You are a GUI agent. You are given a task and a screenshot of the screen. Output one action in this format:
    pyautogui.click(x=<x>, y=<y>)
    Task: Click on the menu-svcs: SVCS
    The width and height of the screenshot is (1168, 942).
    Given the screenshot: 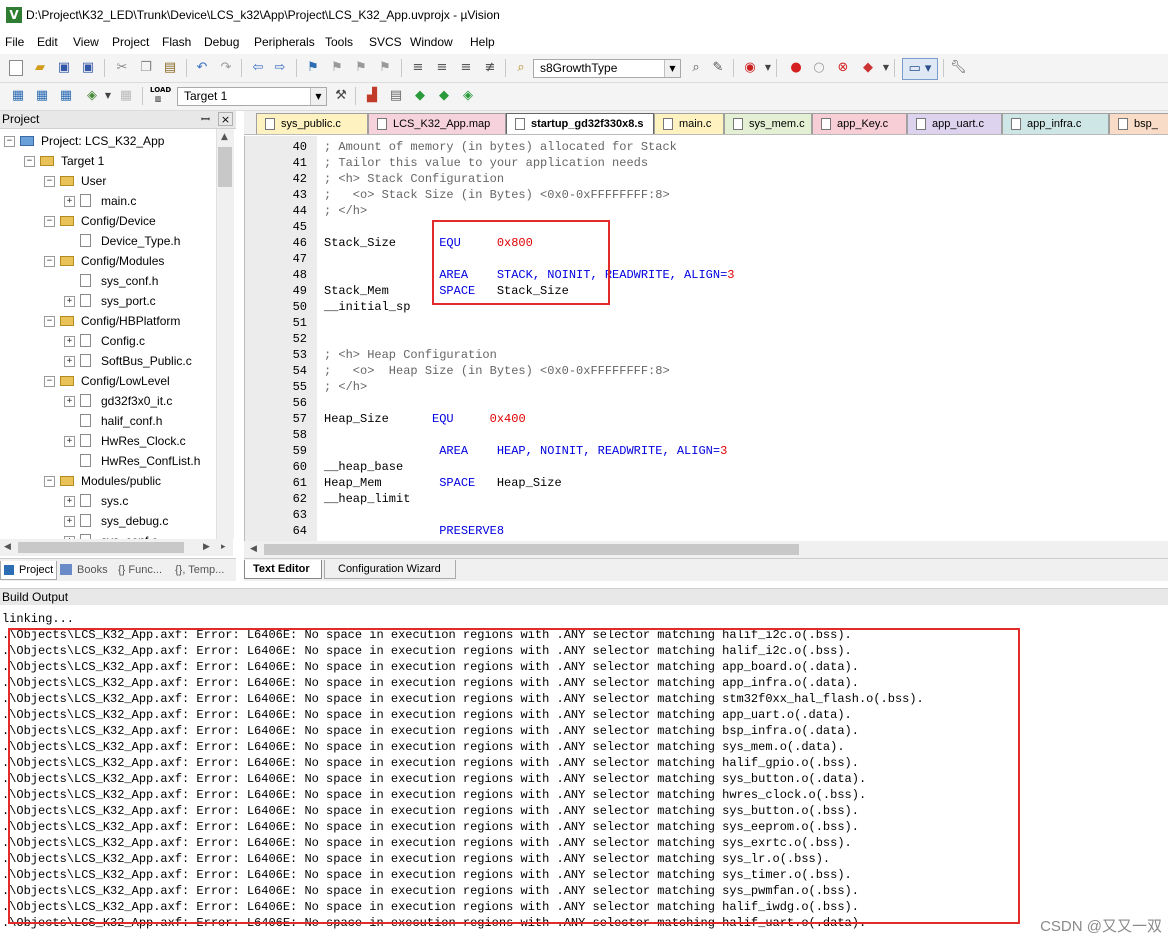 What is the action you would take?
    pyautogui.click(x=385, y=42)
    